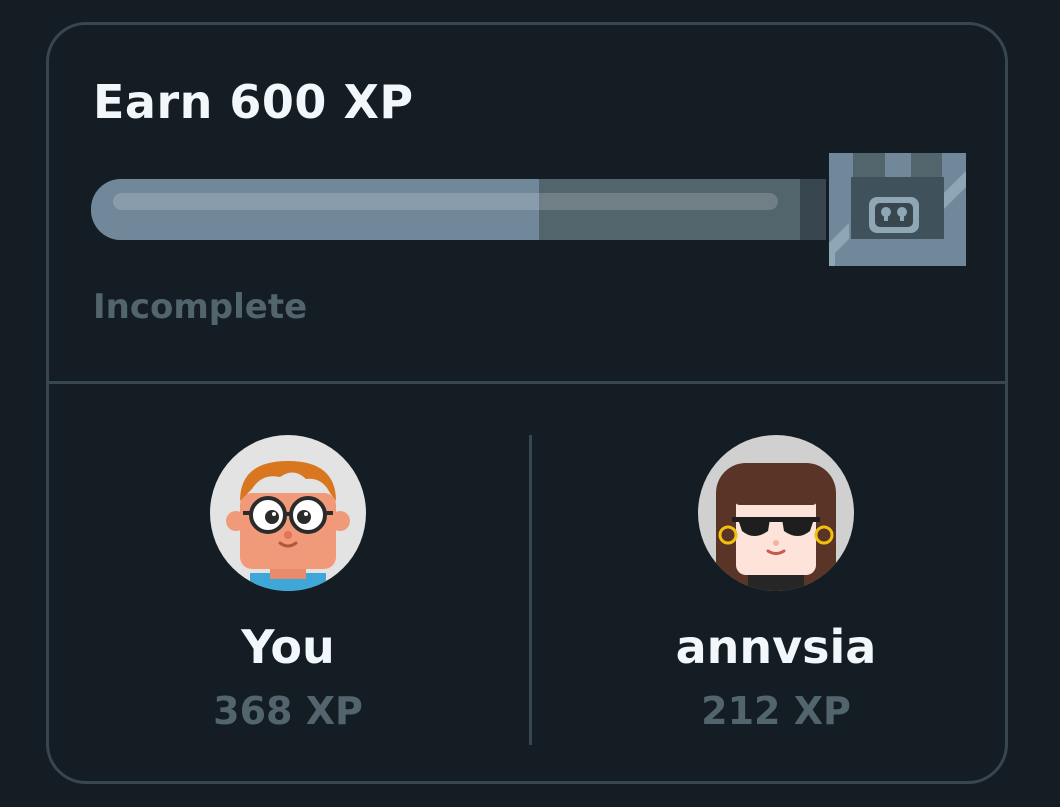 Image resolution: width=1060 pixels, height=807 pixels. What do you see at coordinates (200, 307) in the screenshot?
I see `quest-status: Incomplete` at bounding box center [200, 307].